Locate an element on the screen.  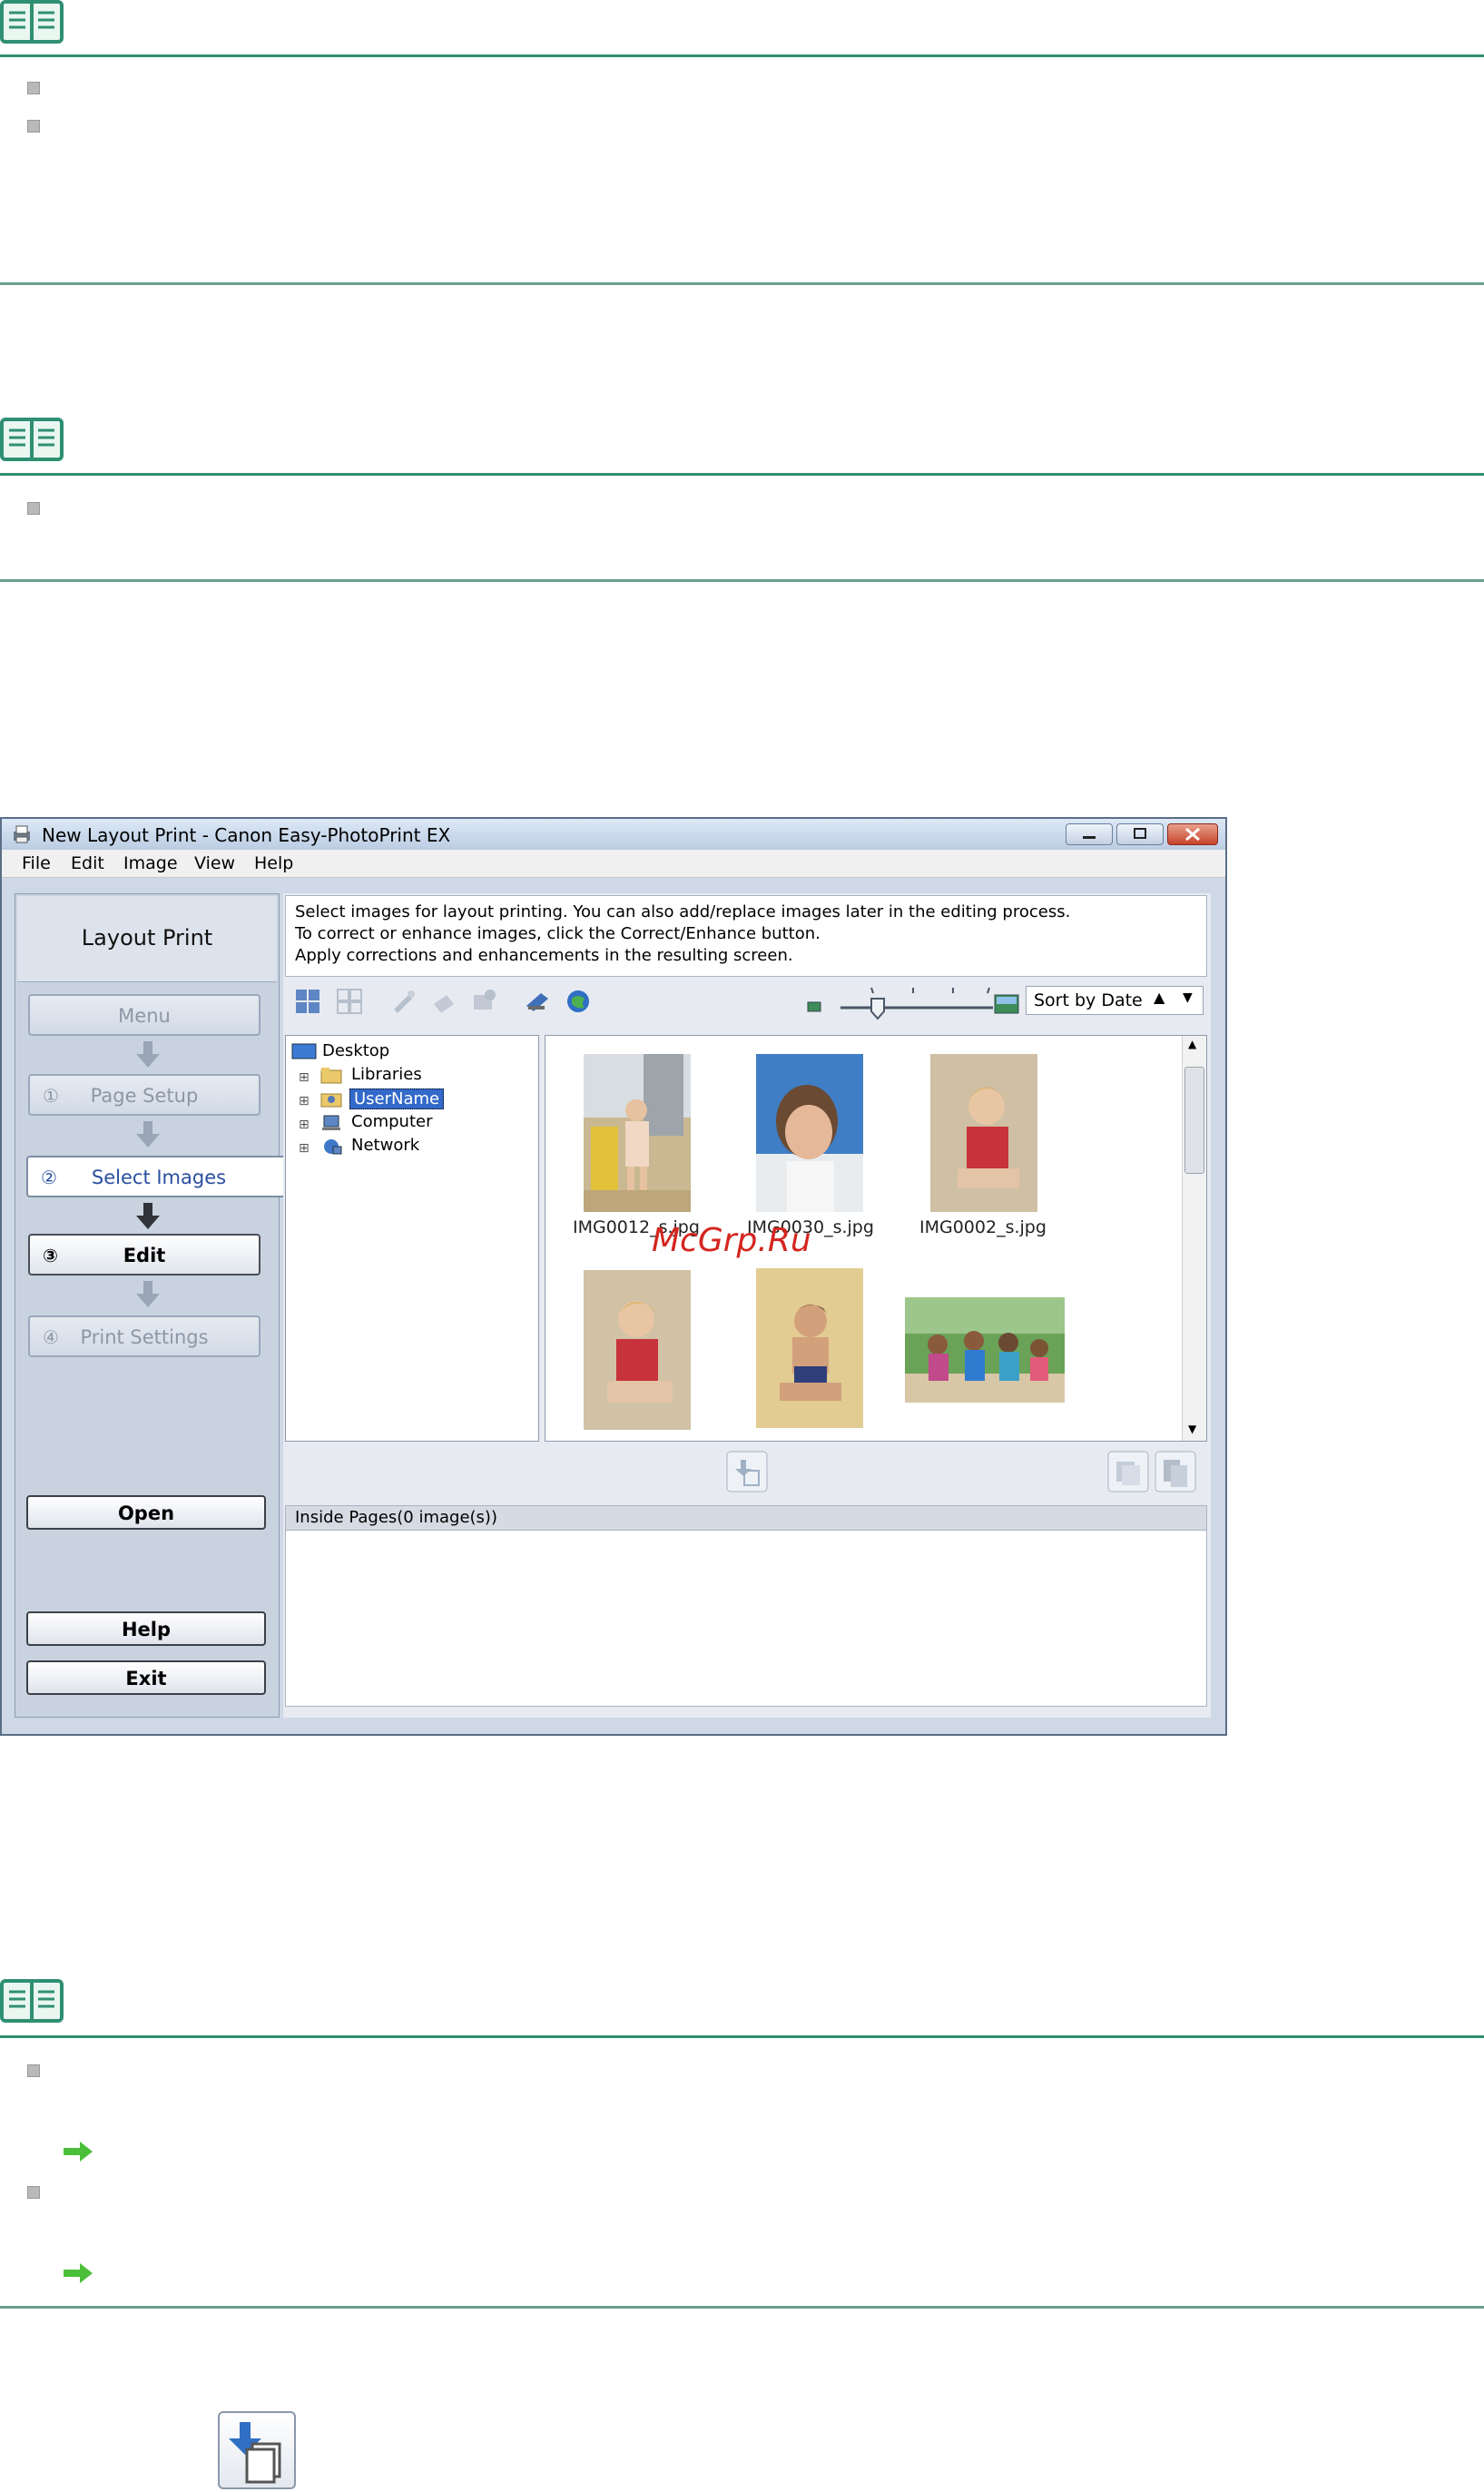
scrollbar-thumb is located at coordinates (1194, 1120).